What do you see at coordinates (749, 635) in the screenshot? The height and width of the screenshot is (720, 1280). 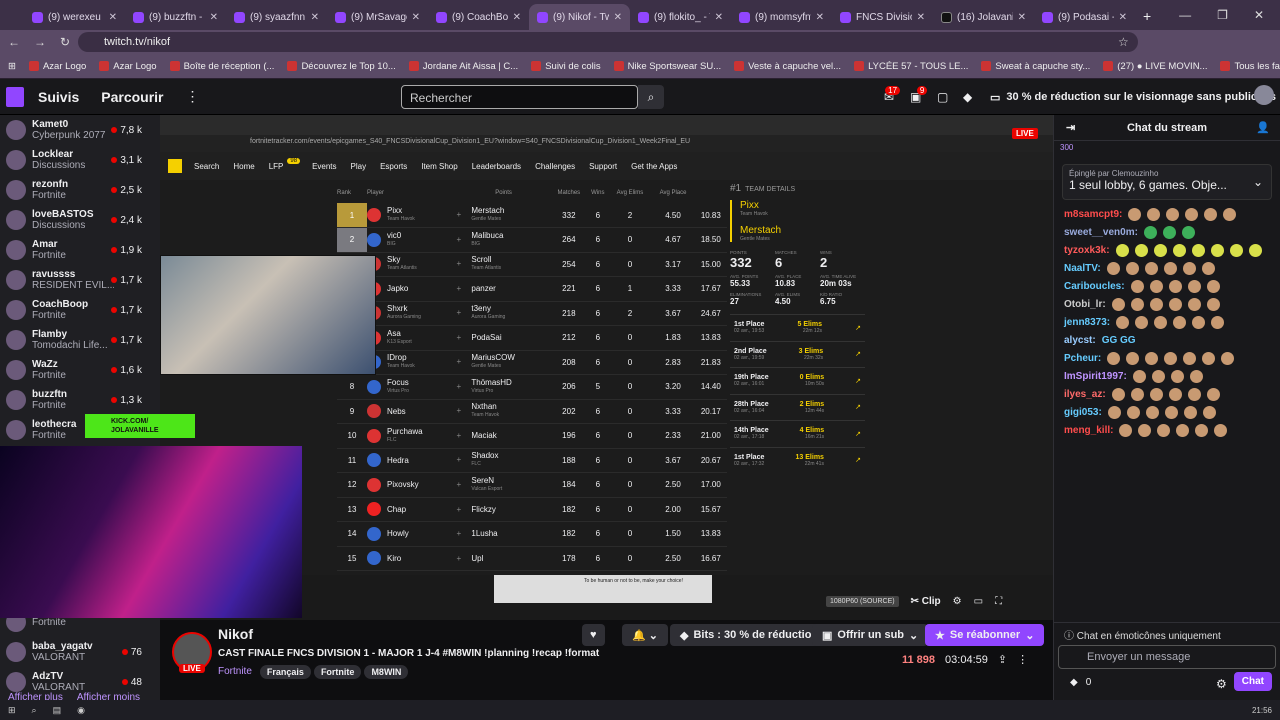 I see `bits-button: ◆ Bits : 30 % de réduction` at bounding box center [749, 635].